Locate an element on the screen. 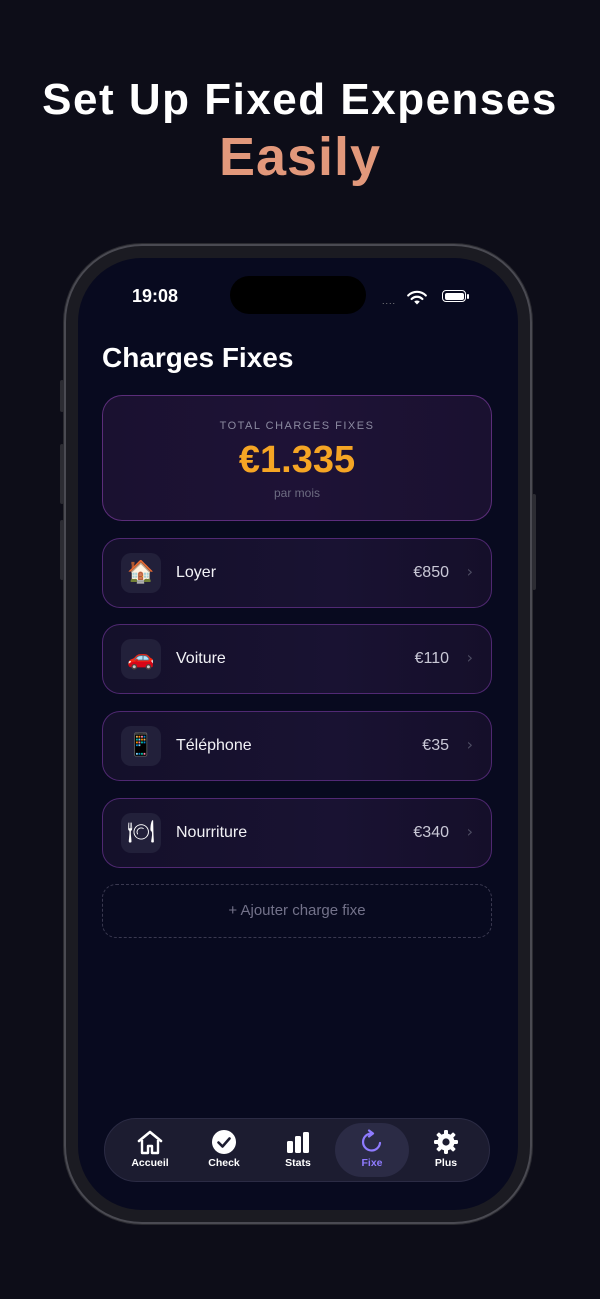 The width and height of the screenshot is (600, 1299). home-icon is located at coordinates (150, 1142).